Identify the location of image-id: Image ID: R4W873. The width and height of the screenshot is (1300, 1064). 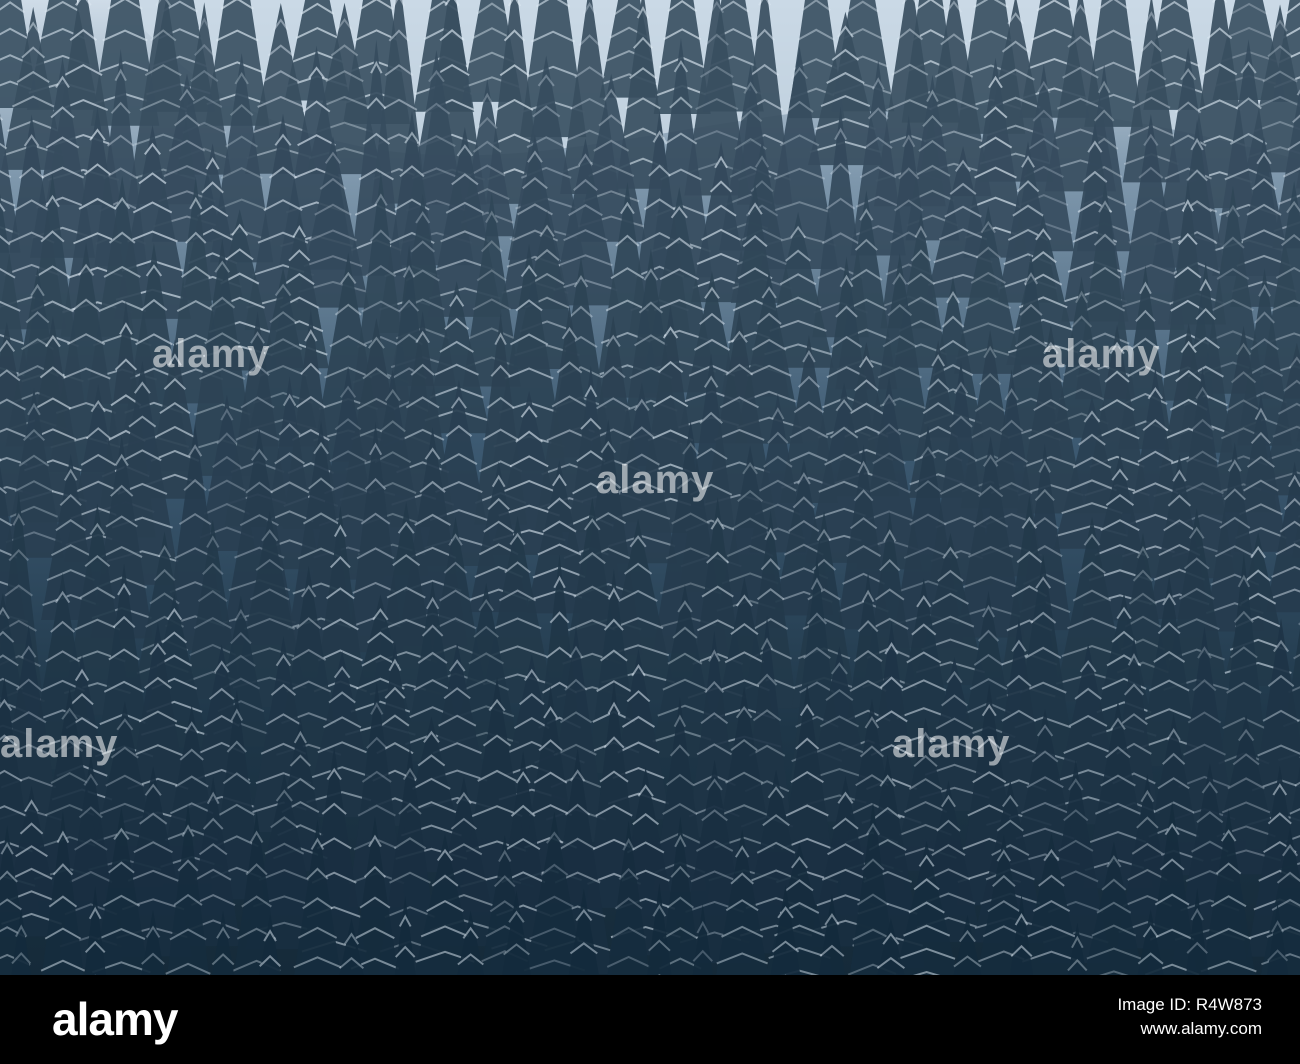
(1189, 1004).